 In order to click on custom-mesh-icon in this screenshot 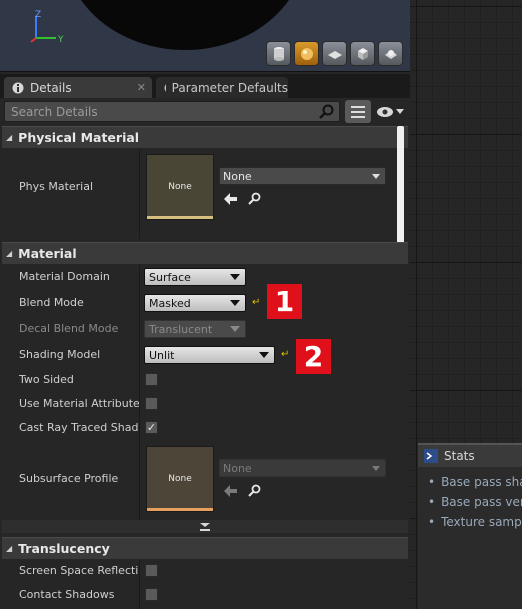, I will do `click(390, 54)`.